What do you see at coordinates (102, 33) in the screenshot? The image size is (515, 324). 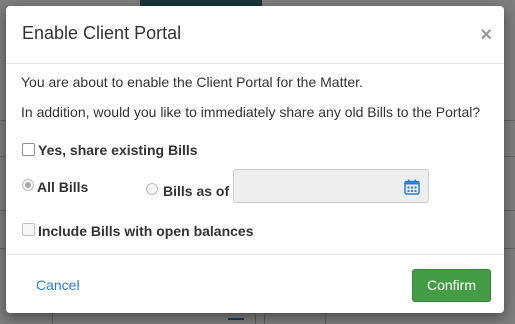 I see `modal-title: Enable Client Portal` at bounding box center [102, 33].